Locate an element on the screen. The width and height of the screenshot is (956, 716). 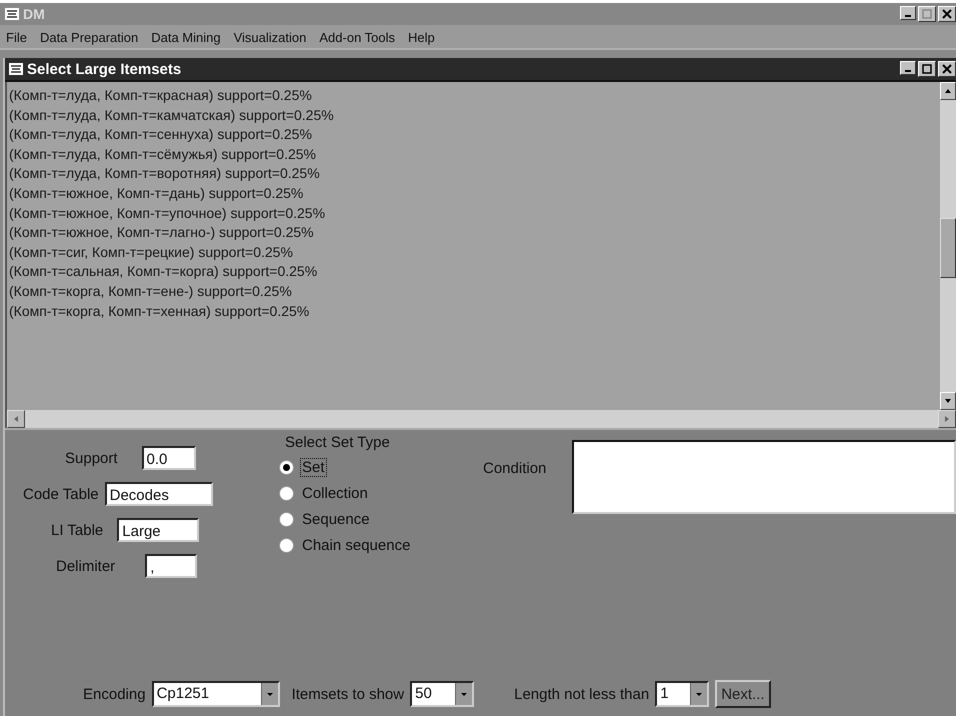
scrollbar-thumb is located at coordinates (948, 248).